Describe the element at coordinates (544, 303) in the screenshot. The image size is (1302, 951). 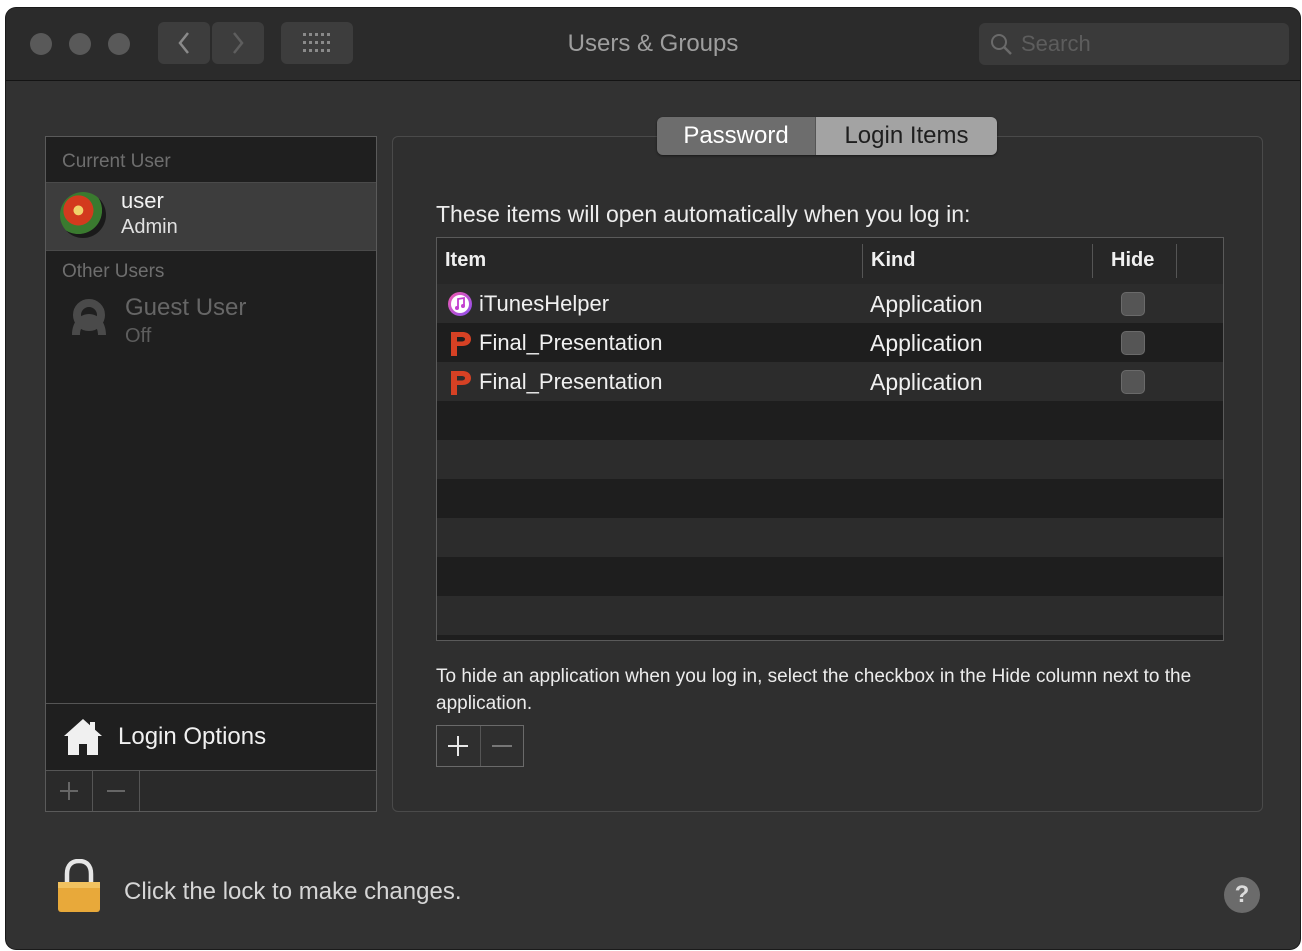
I see `item-name: iTunesHelper` at that location.